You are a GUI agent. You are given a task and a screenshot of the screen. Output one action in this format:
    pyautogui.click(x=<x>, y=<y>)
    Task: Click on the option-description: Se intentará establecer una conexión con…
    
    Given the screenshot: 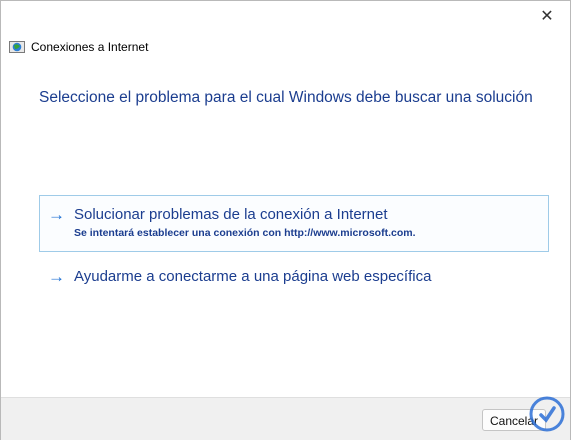 What is the action you would take?
    pyautogui.click(x=245, y=233)
    